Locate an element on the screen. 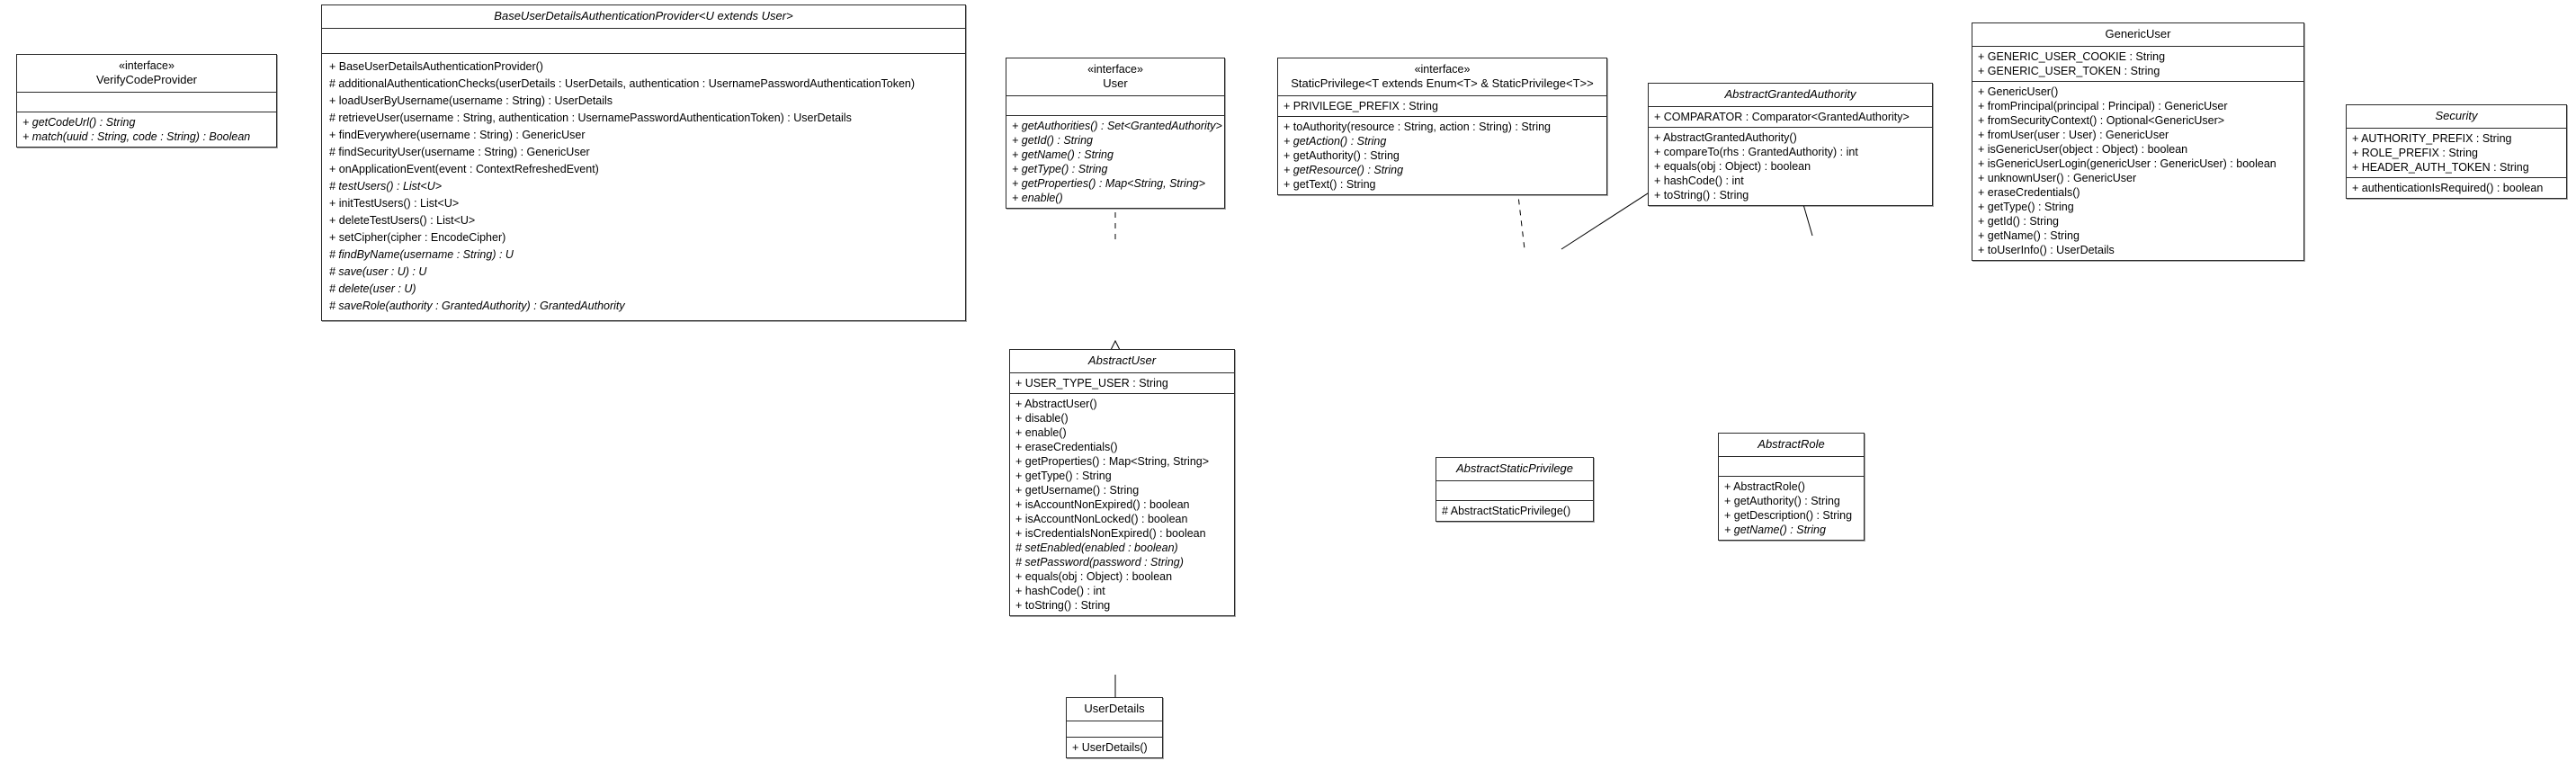 The height and width of the screenshot is (770, 2576). uml-feature: + getText() : String is located at coordinates (1330, 184).